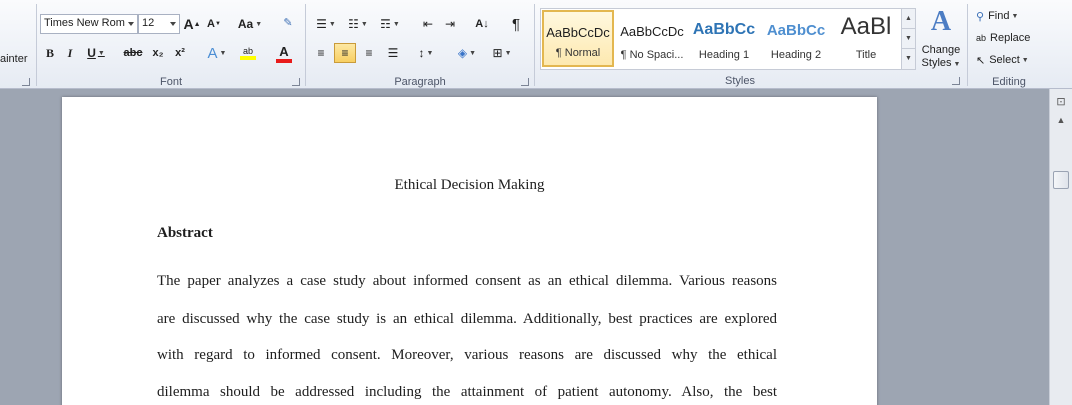 The height and width of the screenshot is (405, 1072). I want to click on sort-button: A↓, so click(482, 24).